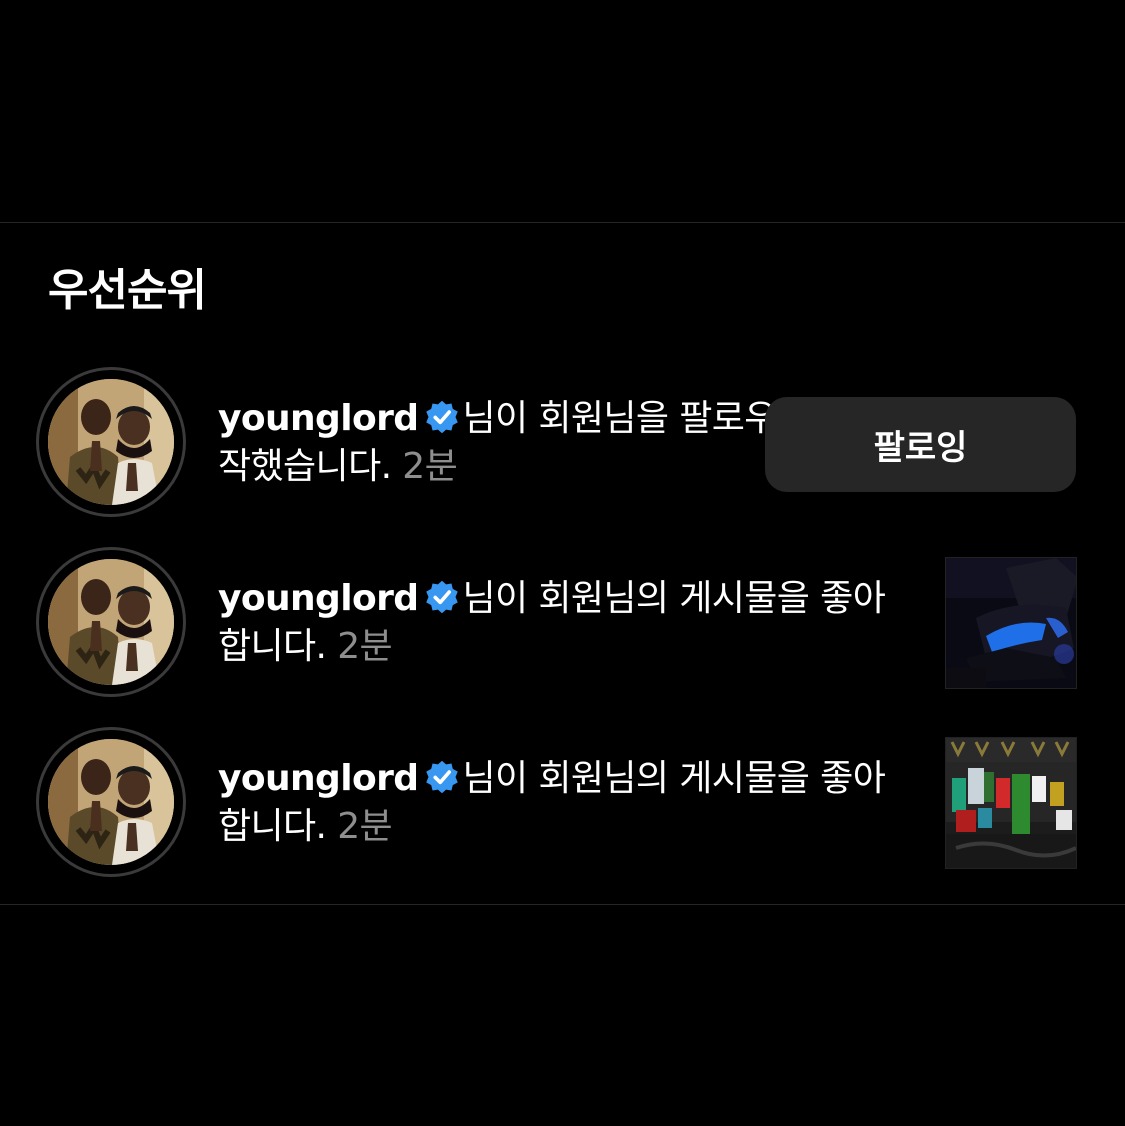 The image size is (1125, 1126). I want to click on post-thumbnail-clothing, so click(1011, 803).